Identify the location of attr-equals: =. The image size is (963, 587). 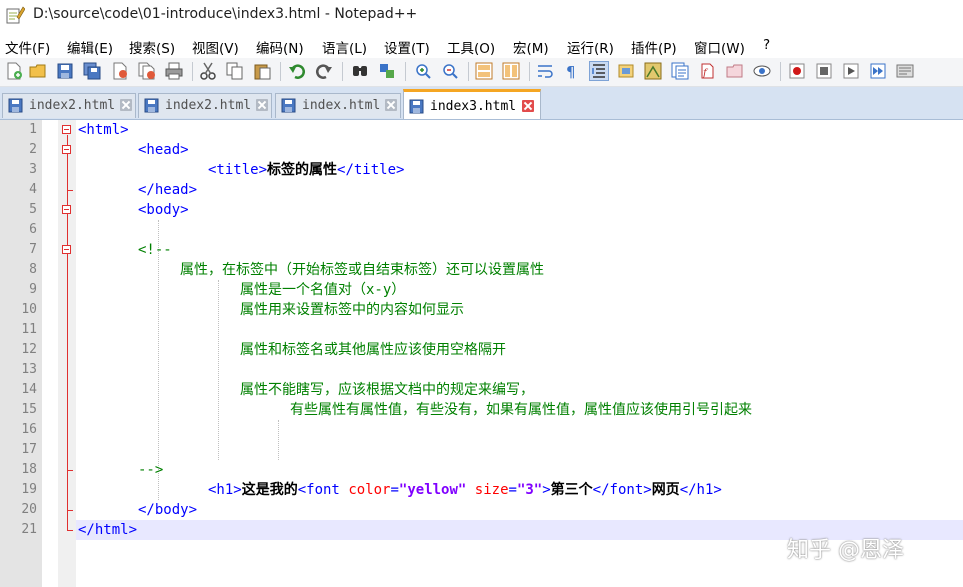
(394, 490).